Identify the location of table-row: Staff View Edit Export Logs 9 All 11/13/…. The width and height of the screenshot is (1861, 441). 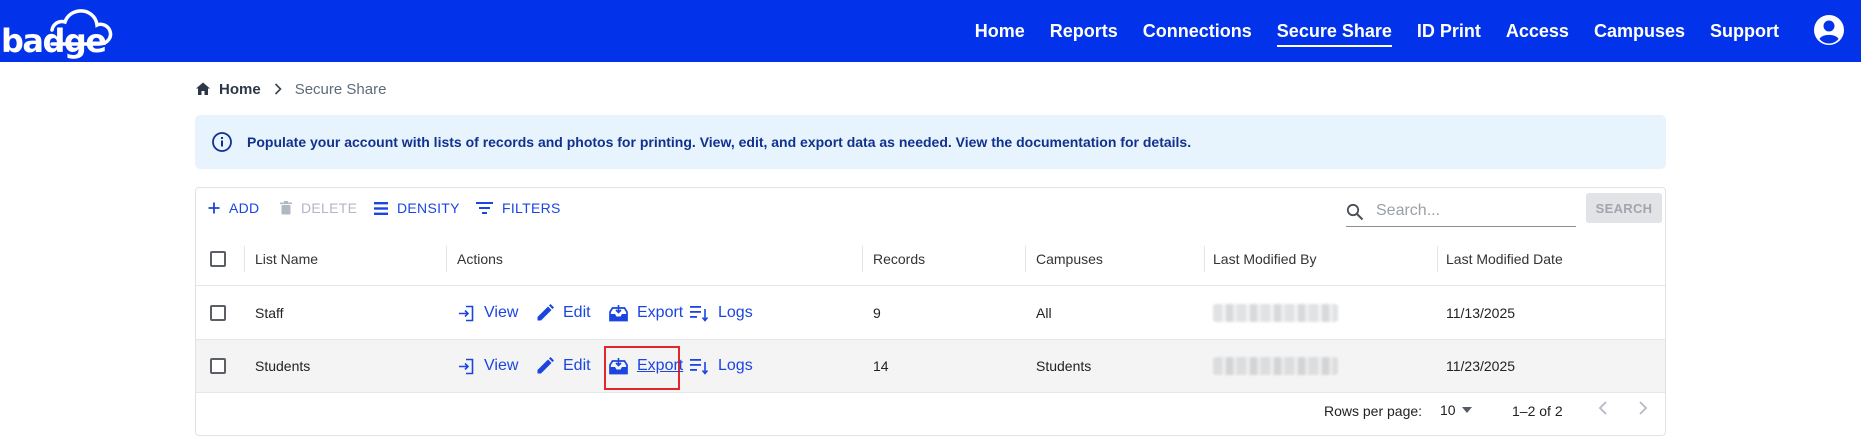
(930, 313).